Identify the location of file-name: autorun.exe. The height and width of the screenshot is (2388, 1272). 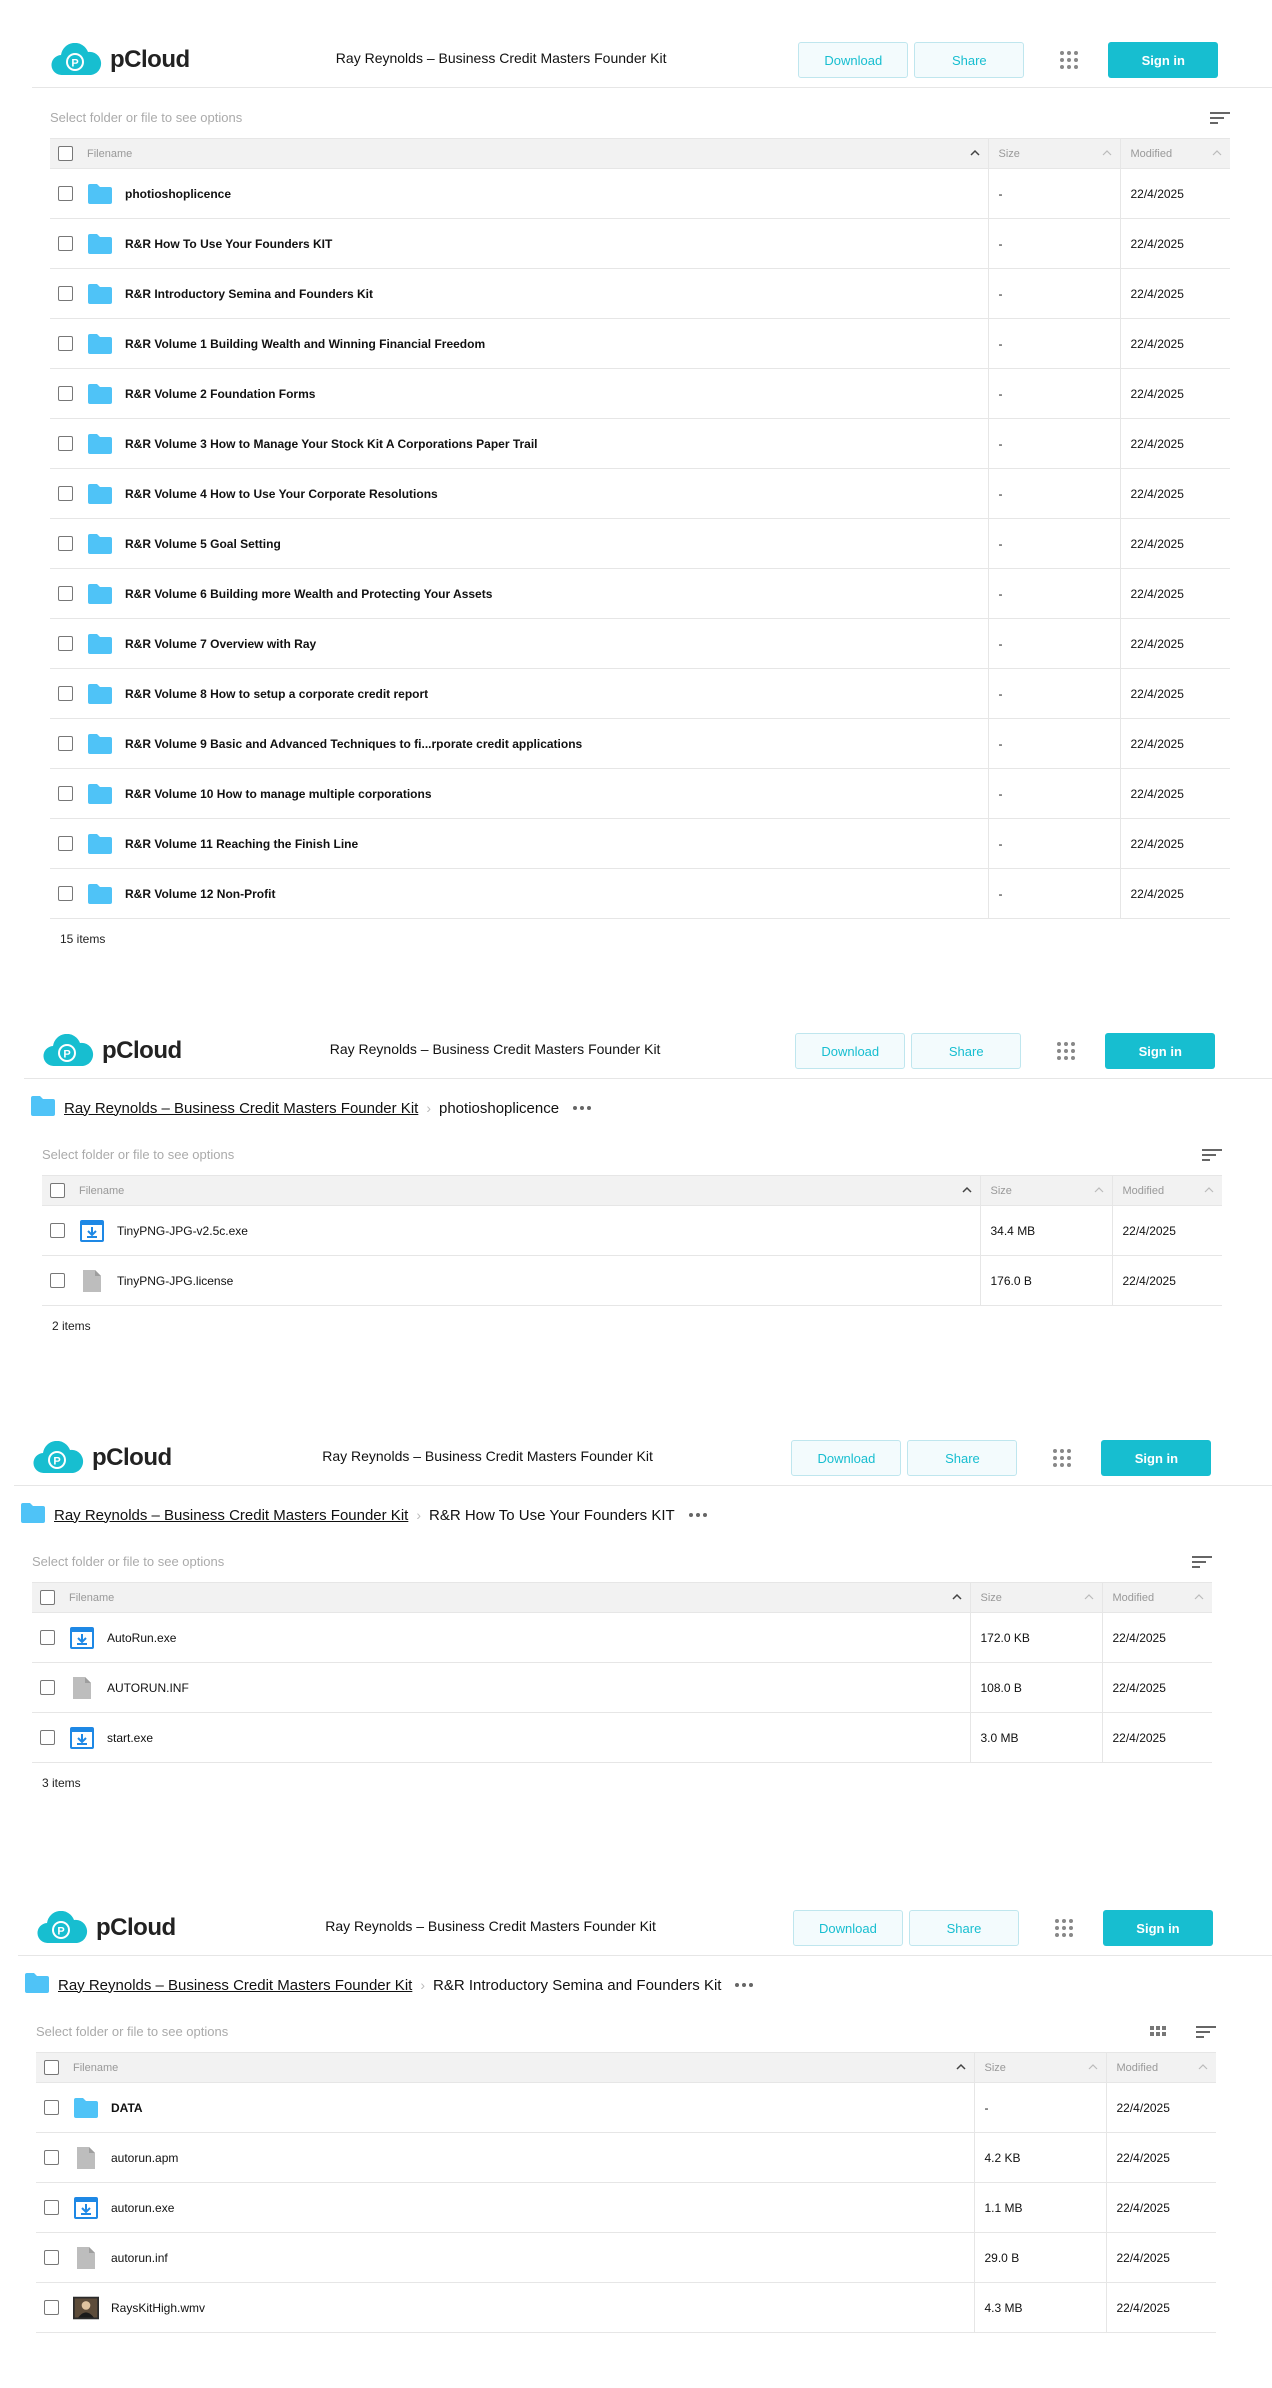
(142, 2208).